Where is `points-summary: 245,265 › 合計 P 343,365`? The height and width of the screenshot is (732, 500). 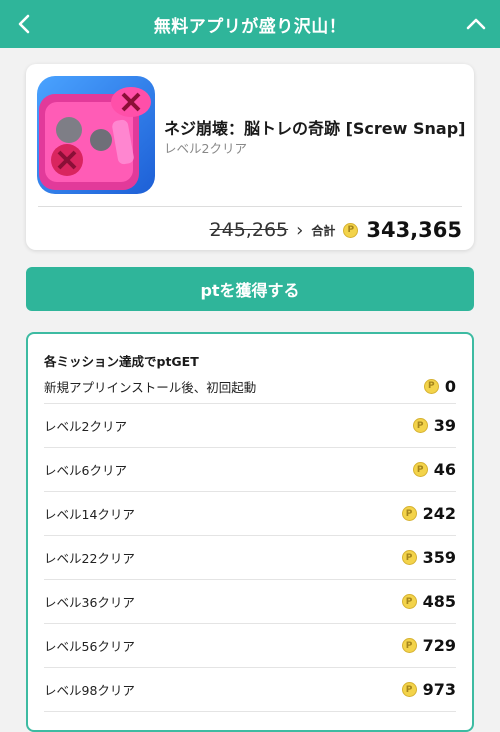
points-summary: 245,265 › 合計 P 343,365 is located at coordinates (336, 230).